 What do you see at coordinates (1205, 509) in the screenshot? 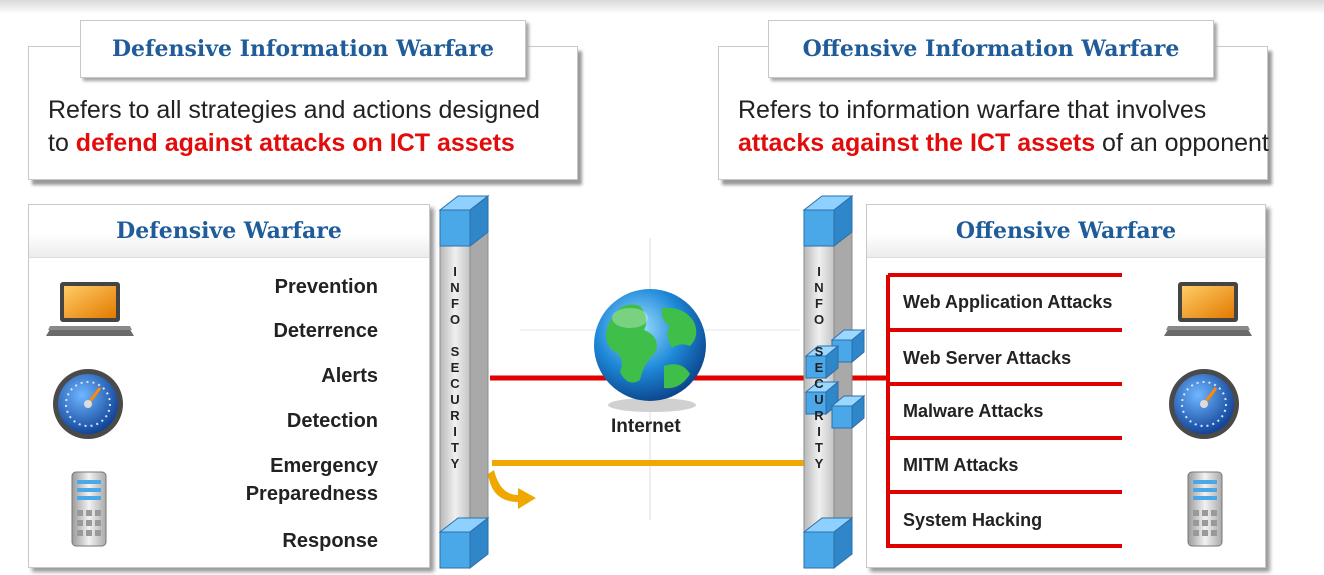
I see `right-server-icon` at bounding box center [1205, 509].